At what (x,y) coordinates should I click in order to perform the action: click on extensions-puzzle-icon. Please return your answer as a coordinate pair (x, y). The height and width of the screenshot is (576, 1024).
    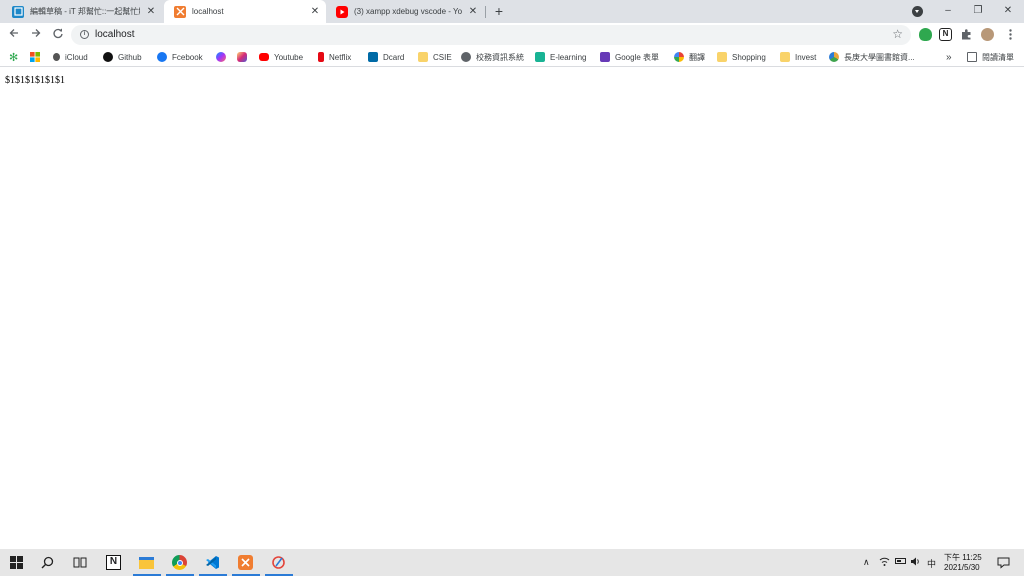
    Looking at the image, I should click on (966, 34).